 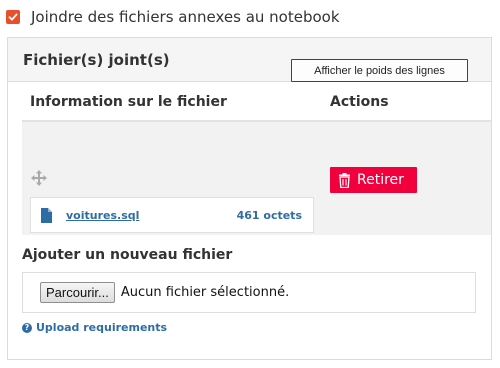 I want to click on upload-requirements-label: Upload requirements, so click(x=102, y=327).